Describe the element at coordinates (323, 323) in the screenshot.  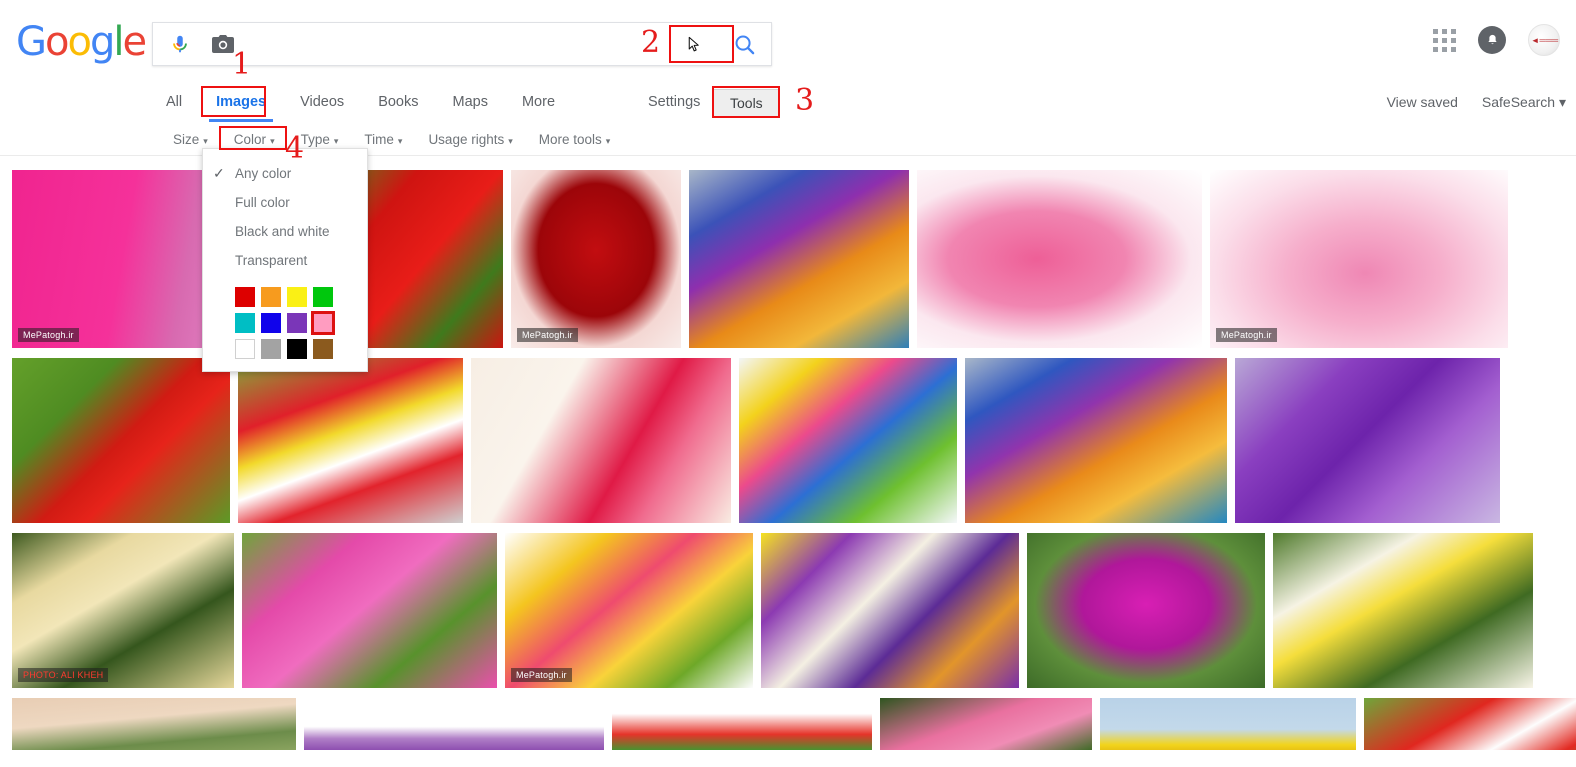
I see `color-swatch-pink` at that location.